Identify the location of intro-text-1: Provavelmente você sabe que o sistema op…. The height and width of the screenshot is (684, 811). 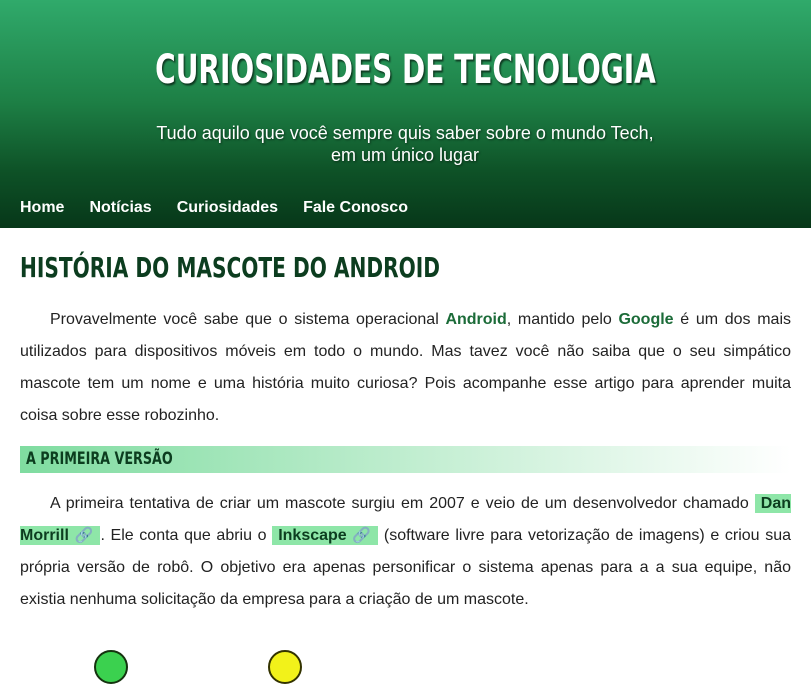
(248, 319).